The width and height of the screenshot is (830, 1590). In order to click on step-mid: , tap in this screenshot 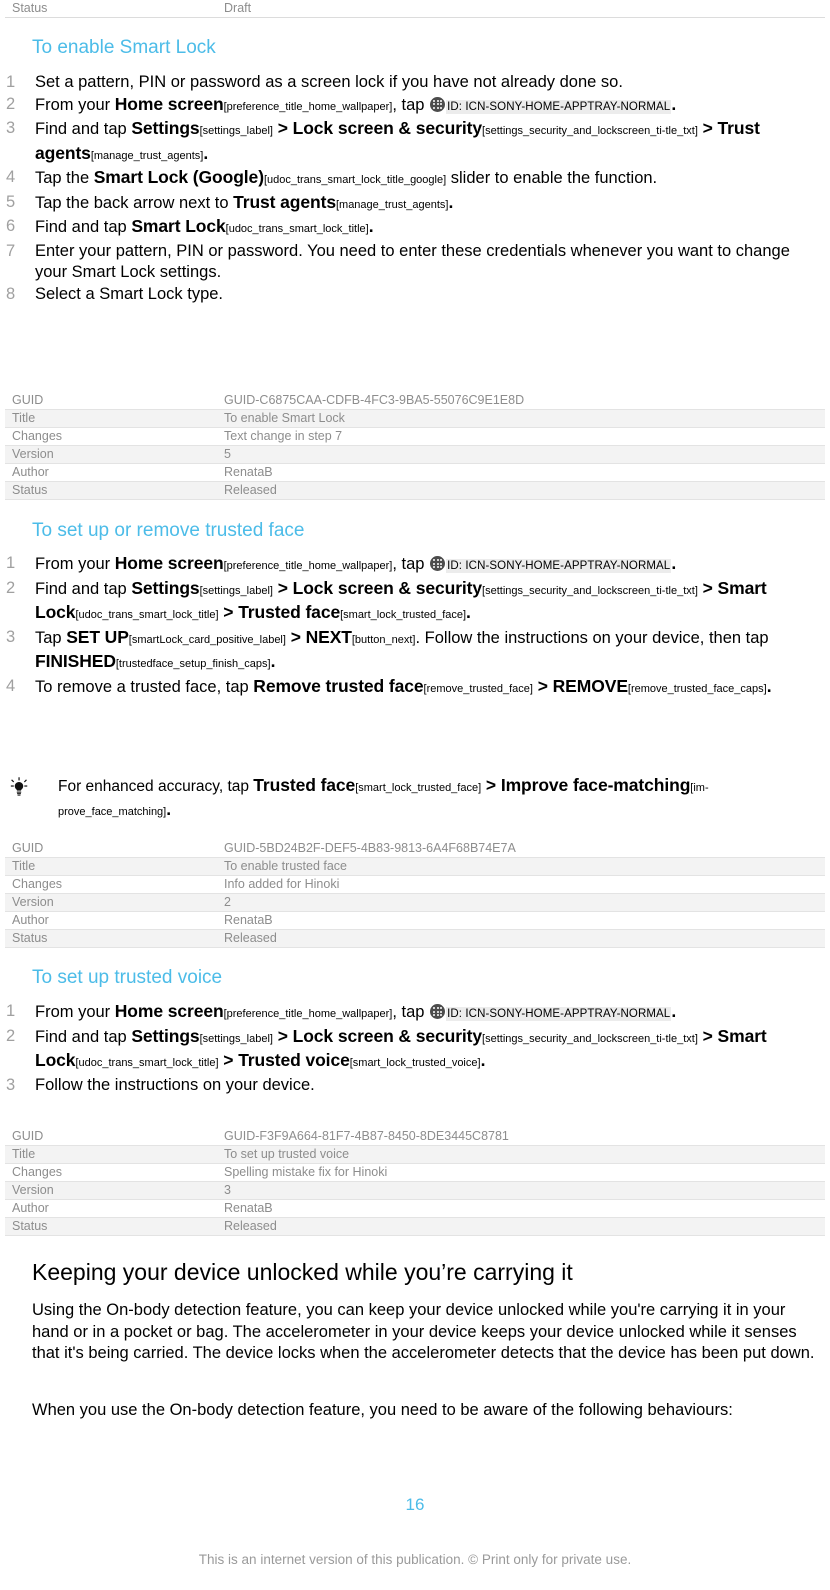, I will do `click(411, 104)`.